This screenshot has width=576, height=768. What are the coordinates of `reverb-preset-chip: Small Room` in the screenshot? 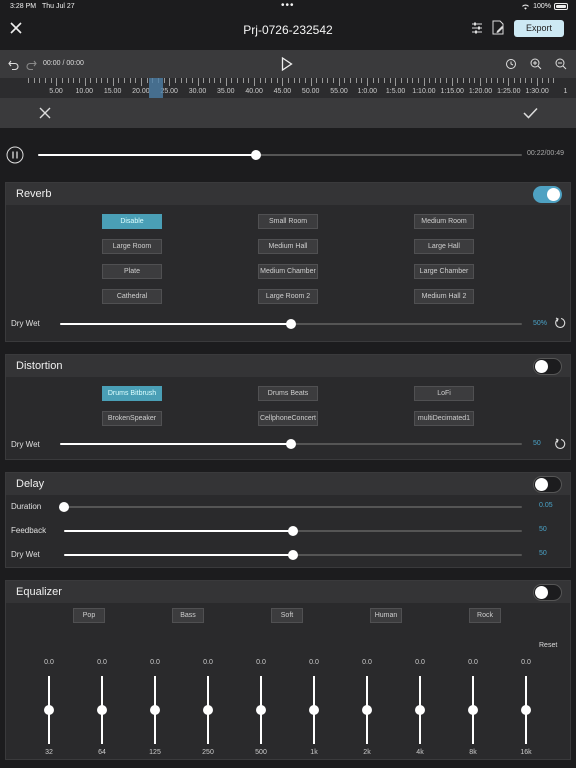 It's located at (288, 221).